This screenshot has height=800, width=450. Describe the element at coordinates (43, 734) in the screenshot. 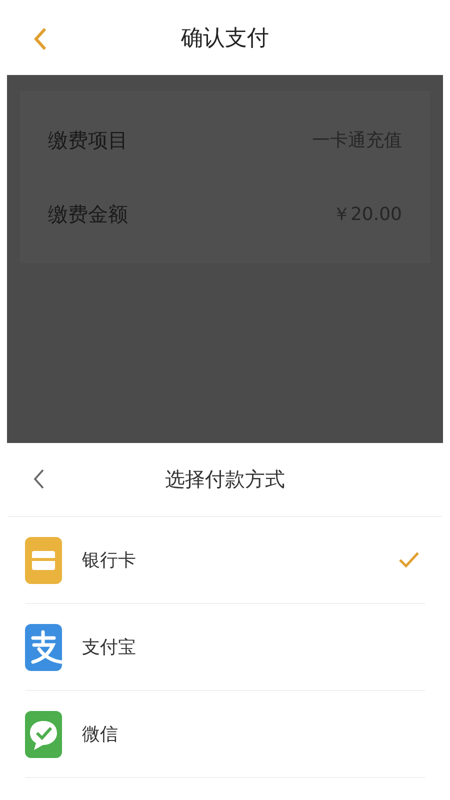

I see `chat-check-icon` at that location.